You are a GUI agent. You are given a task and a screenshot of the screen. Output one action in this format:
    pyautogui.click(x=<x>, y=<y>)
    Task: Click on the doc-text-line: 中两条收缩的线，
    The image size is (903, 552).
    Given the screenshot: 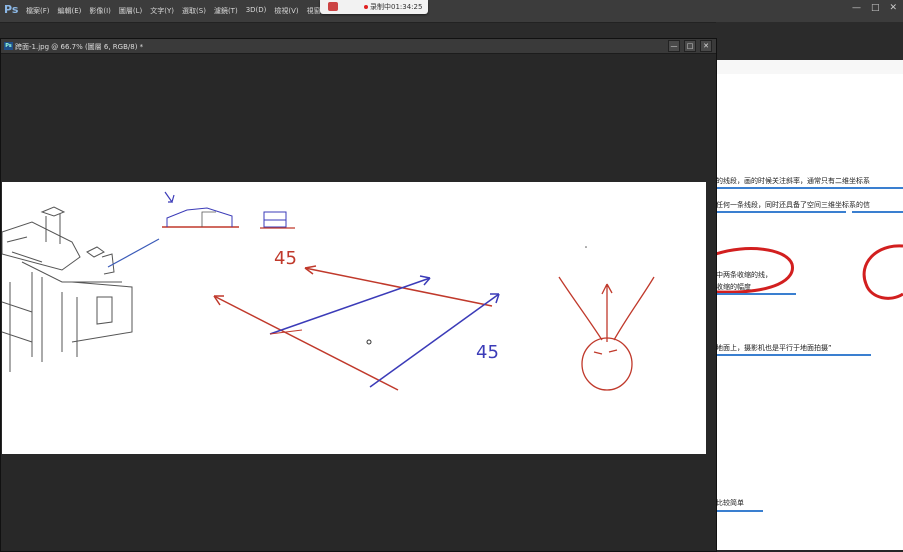 What is the action you would take?
    pyautogui.click(x=744, y=275)
    